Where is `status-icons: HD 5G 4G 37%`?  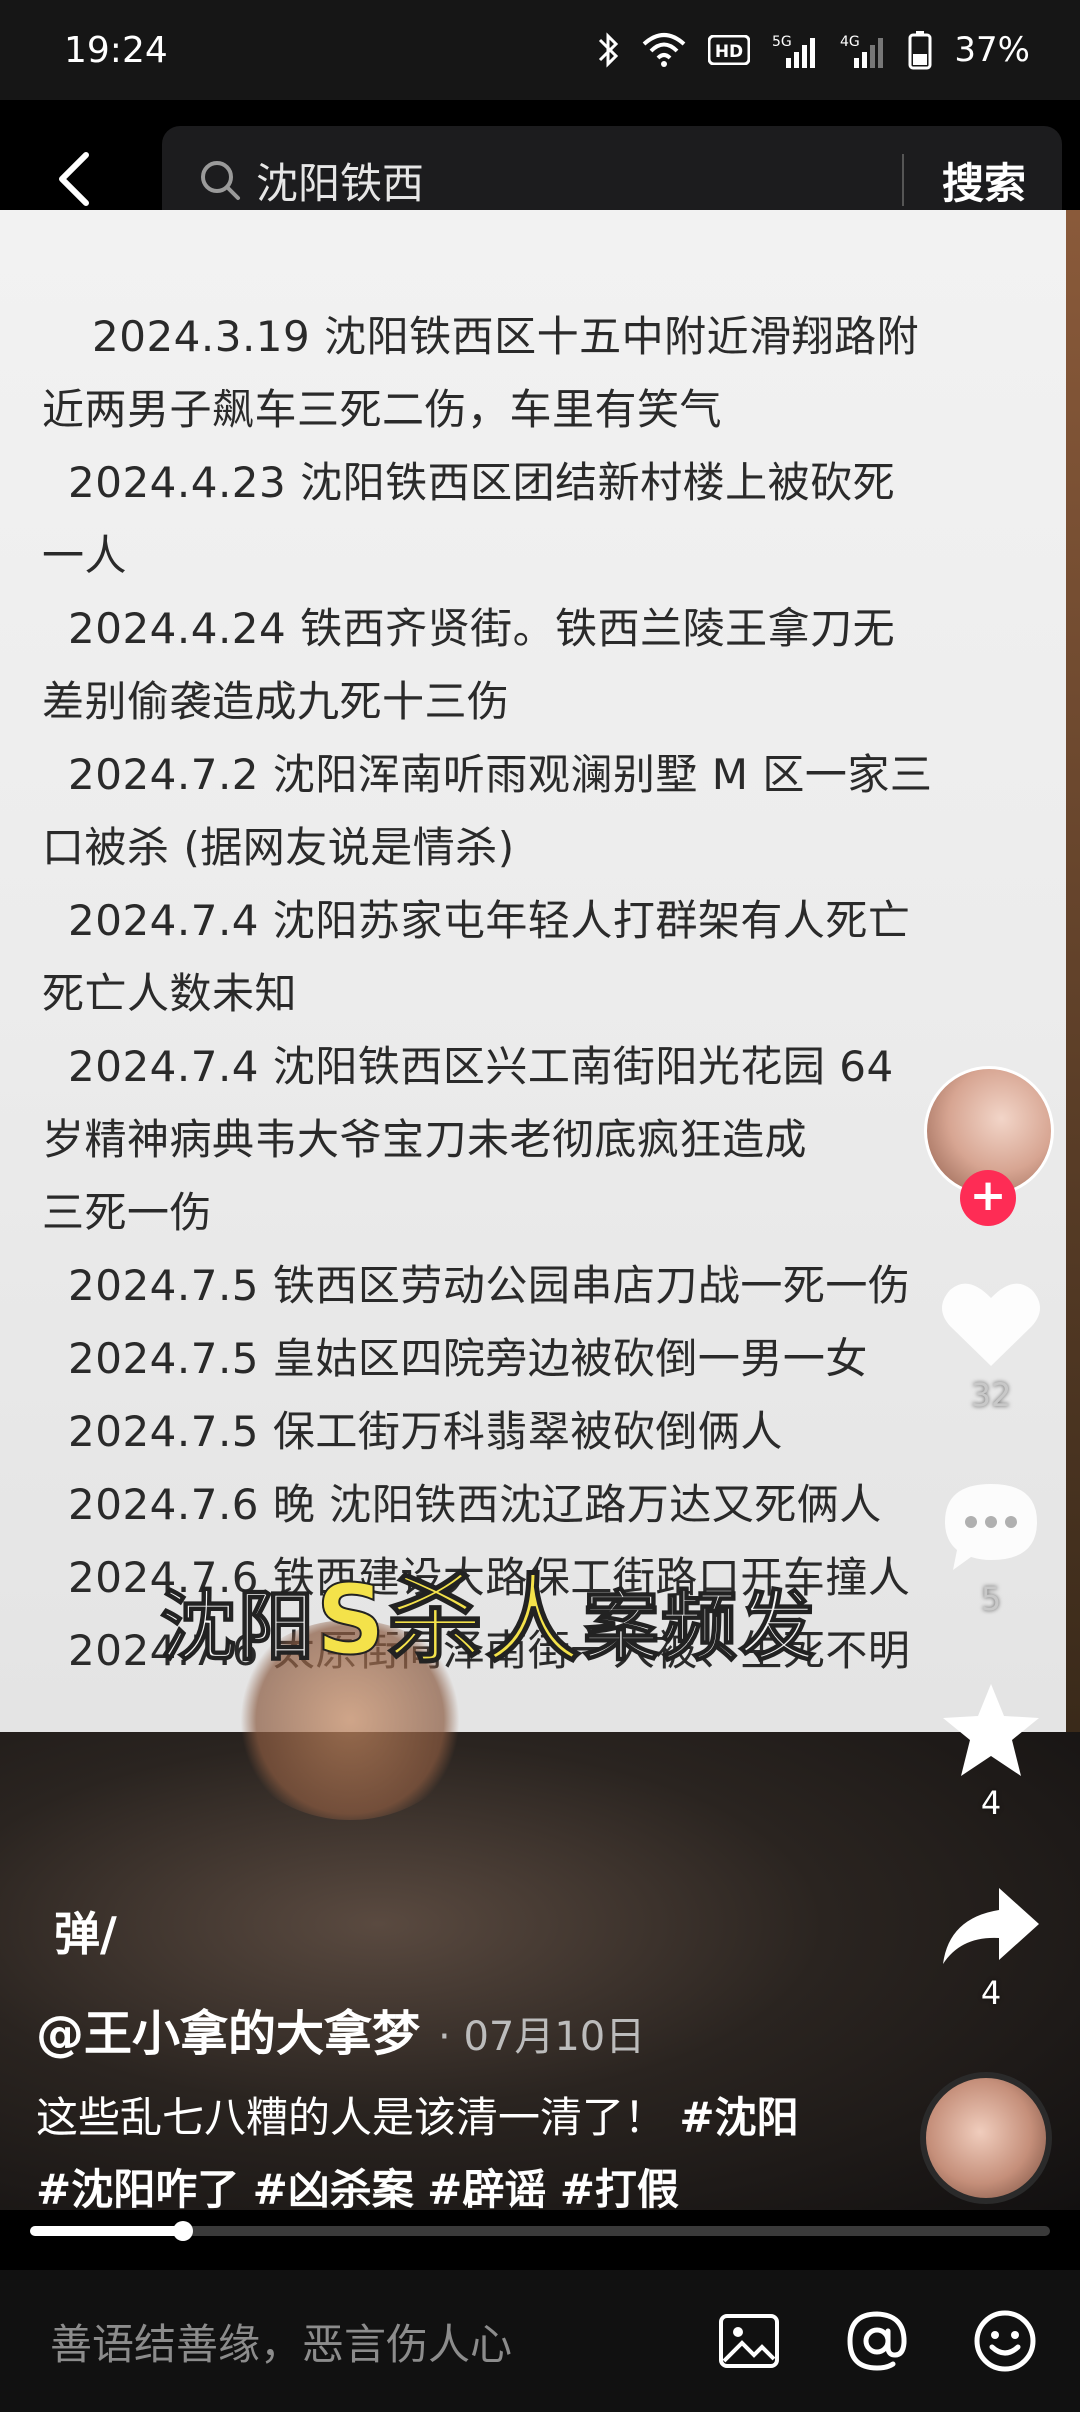
status-icons: HD 5G 4G 37% is located at coordinates (813, 50).